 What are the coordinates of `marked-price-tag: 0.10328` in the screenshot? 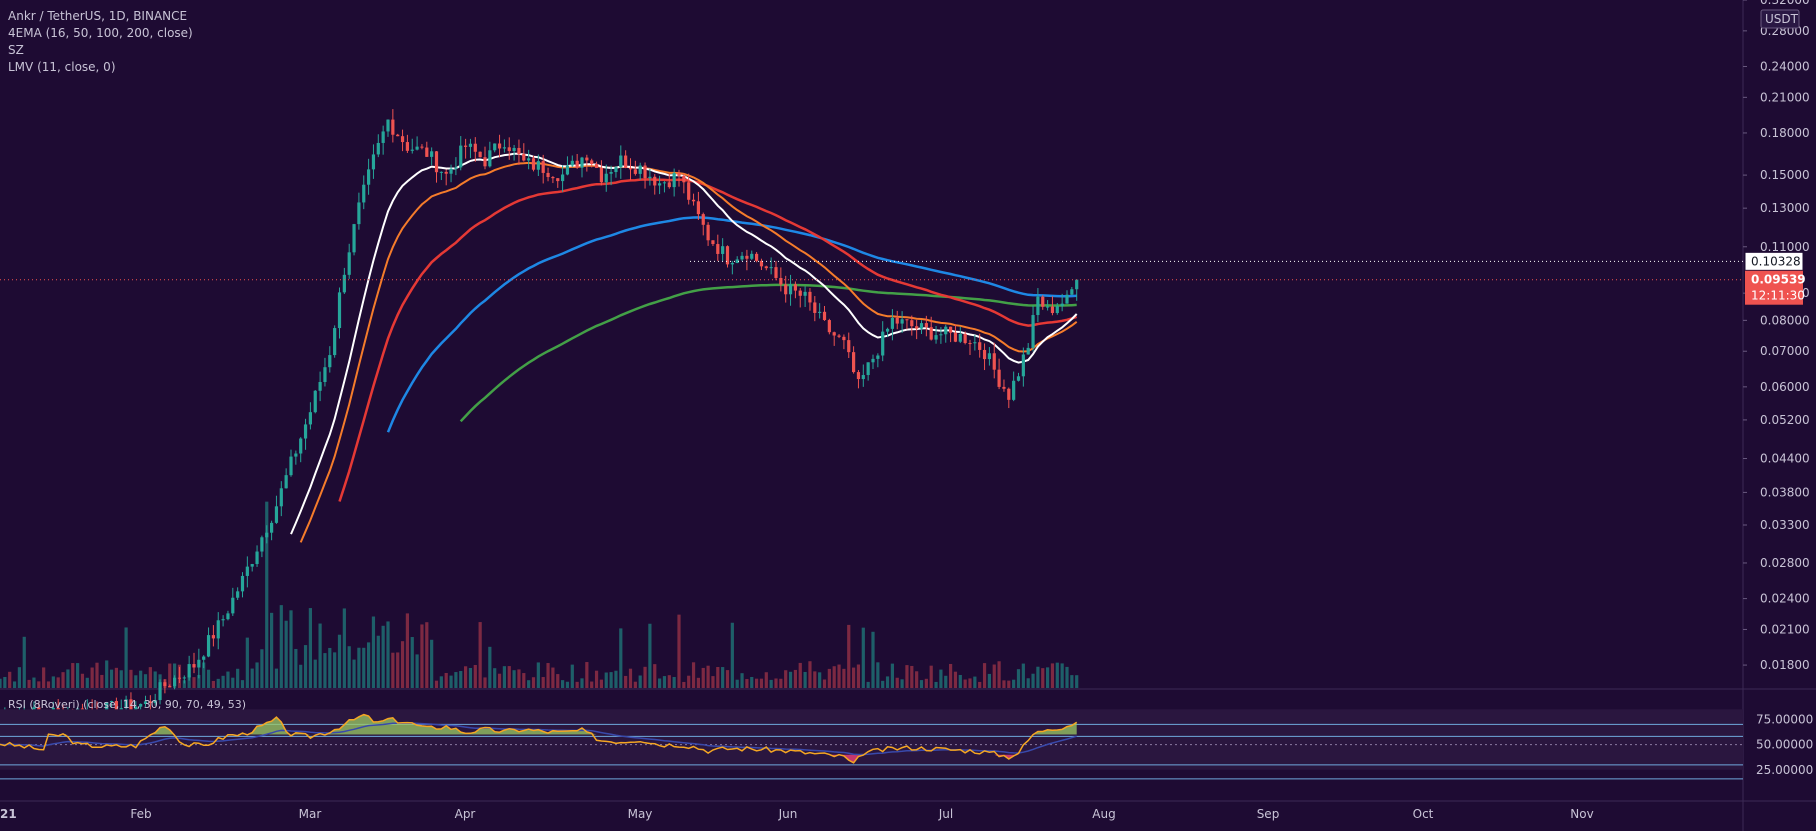 It's located at (1774, 261).